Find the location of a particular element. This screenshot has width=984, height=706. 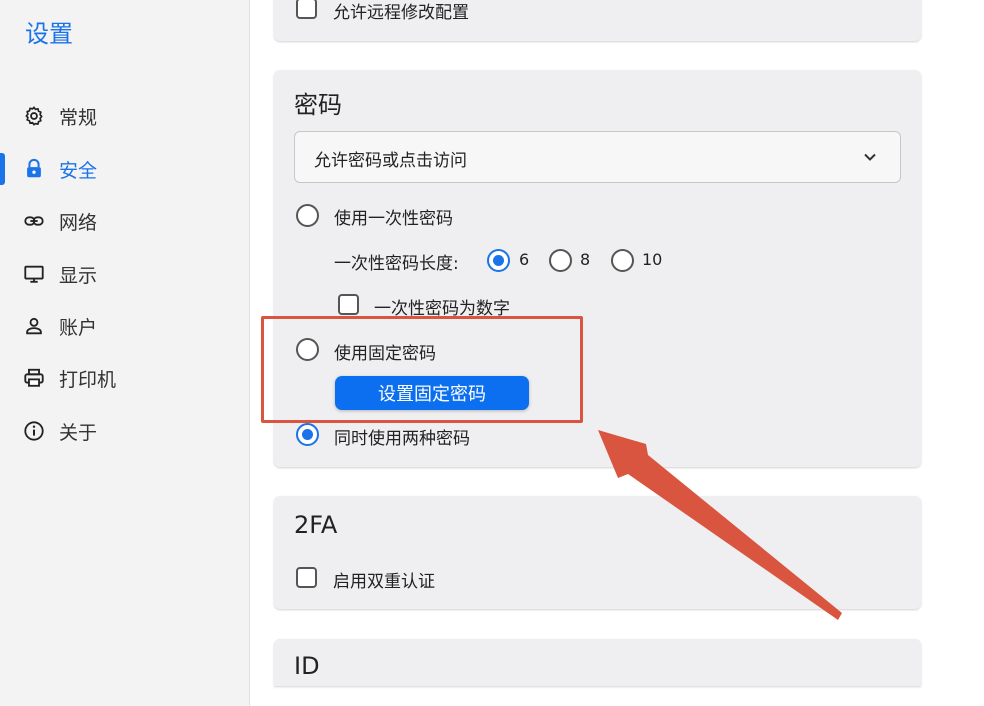

sidebar-item-label: 网络 is located at coordinates (78, 222).